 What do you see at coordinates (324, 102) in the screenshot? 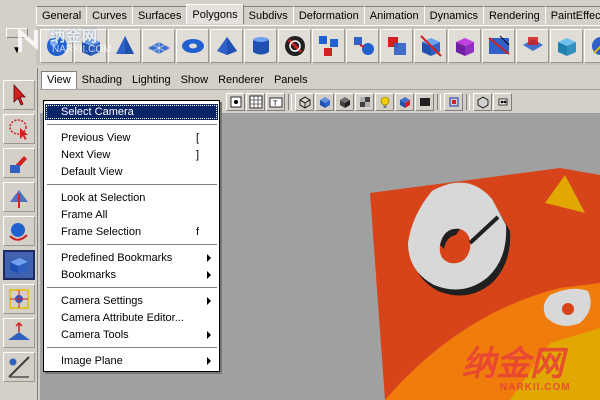
I see `smooth-shading-icon` at bounding box center [324, 102].